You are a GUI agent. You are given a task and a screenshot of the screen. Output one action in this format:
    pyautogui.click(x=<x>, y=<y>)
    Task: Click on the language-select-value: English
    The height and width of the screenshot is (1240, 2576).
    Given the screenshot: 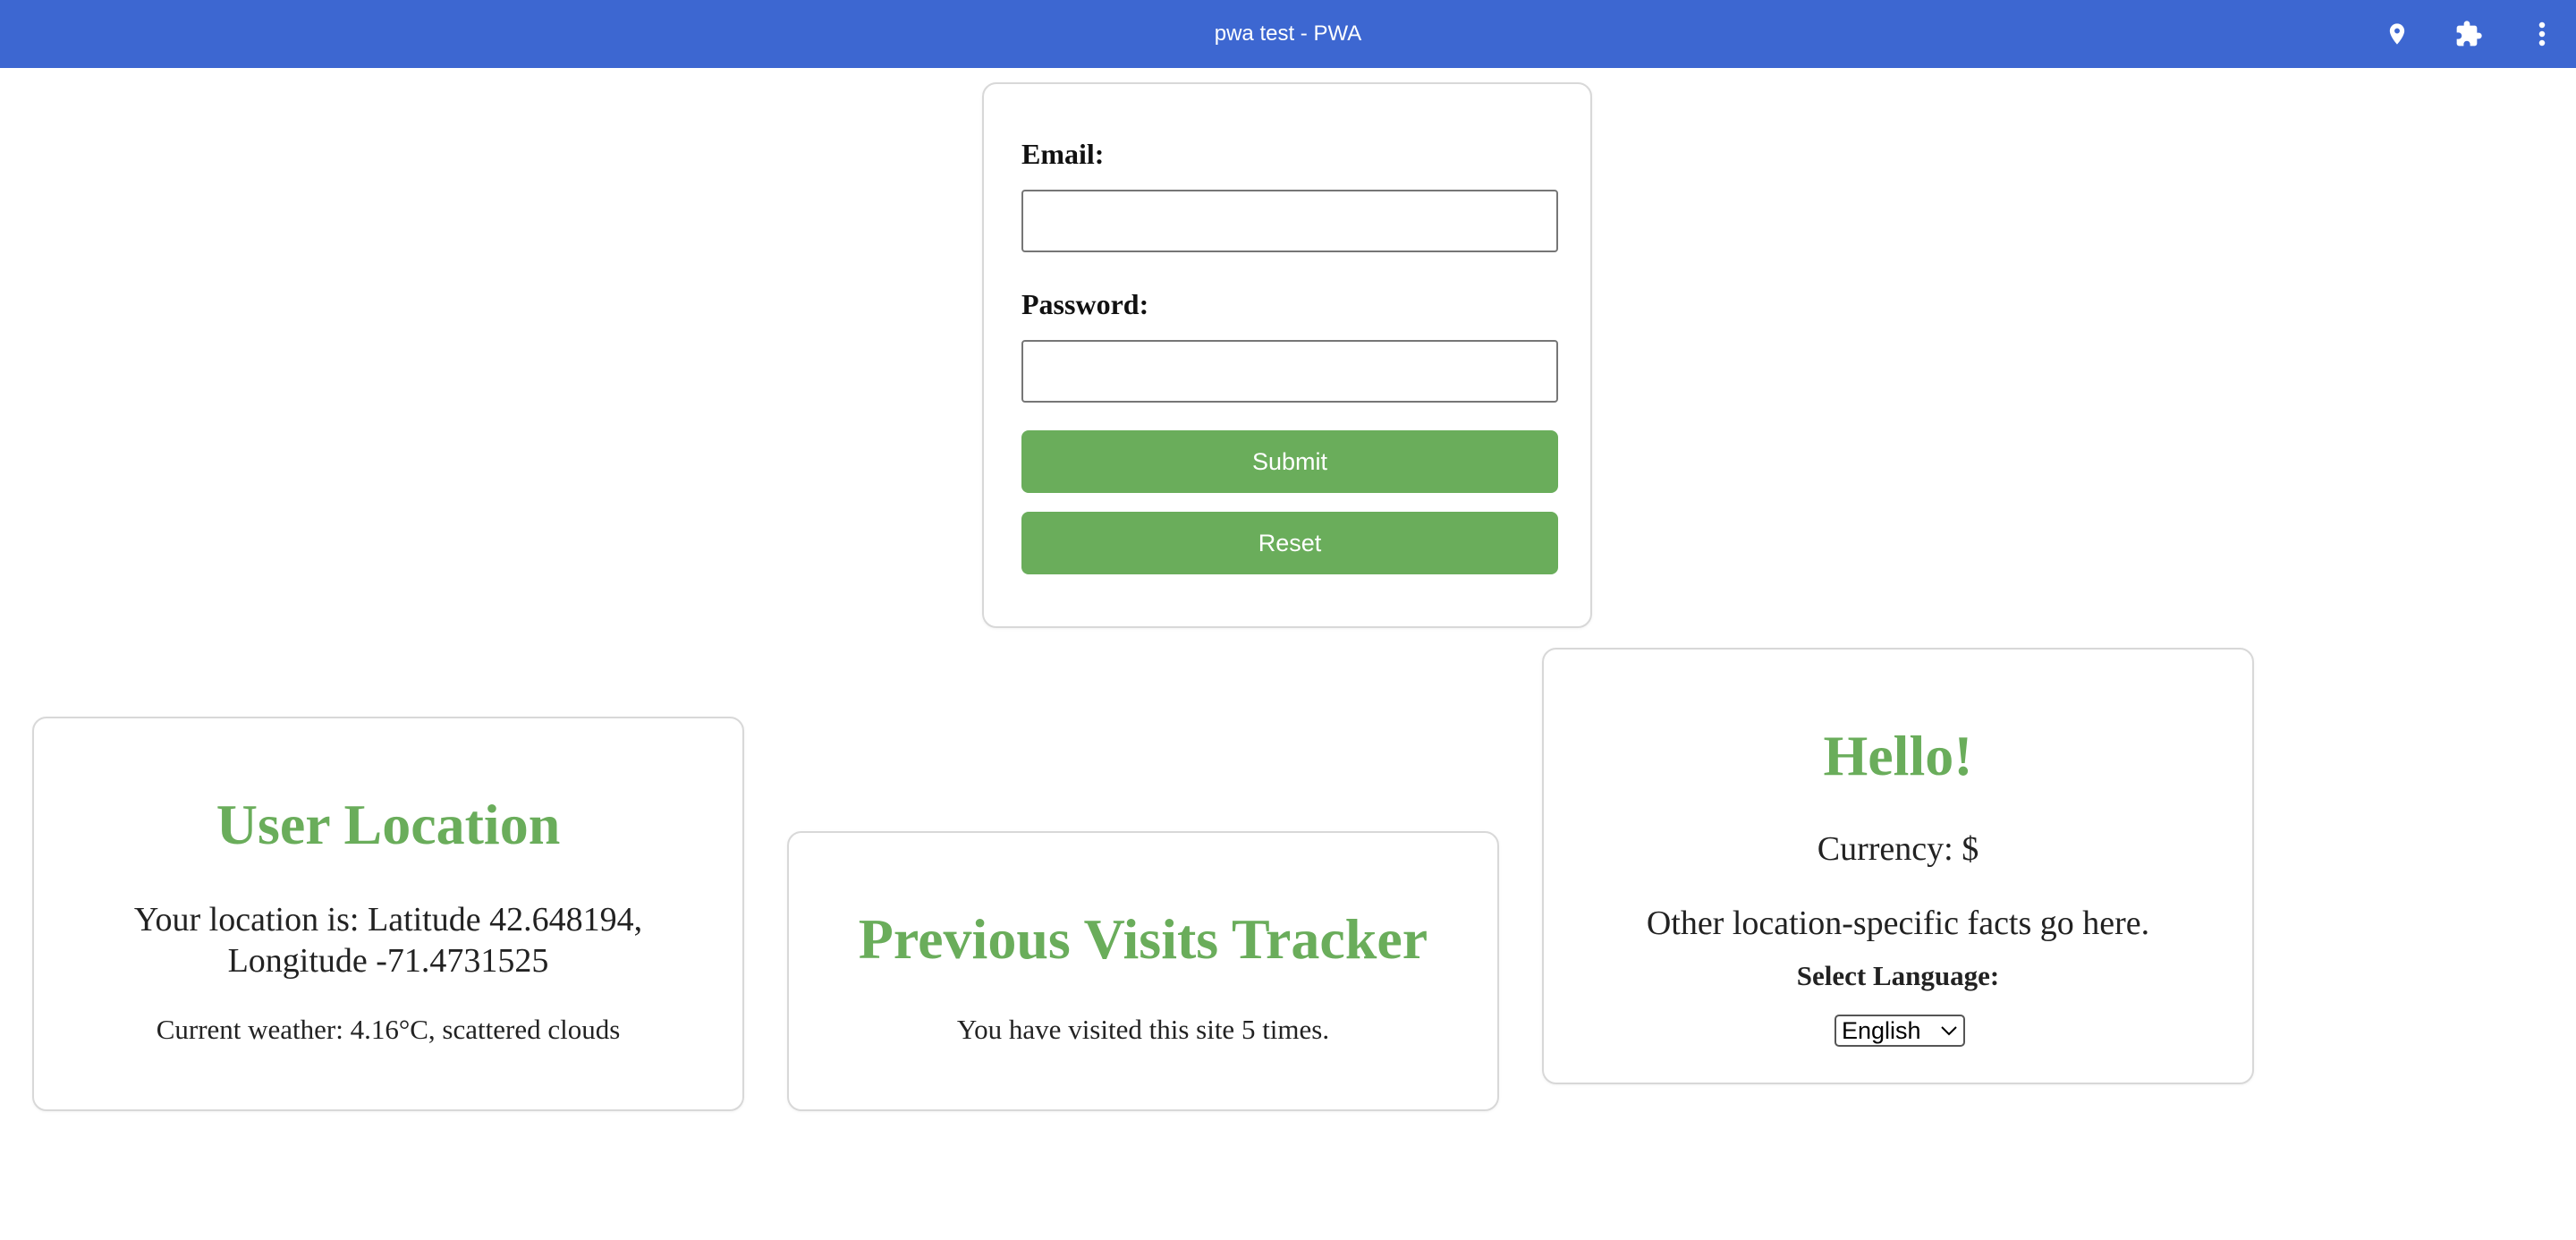 What is the action you would take?
    pyautogui.click(x=1881, y=1030)
    